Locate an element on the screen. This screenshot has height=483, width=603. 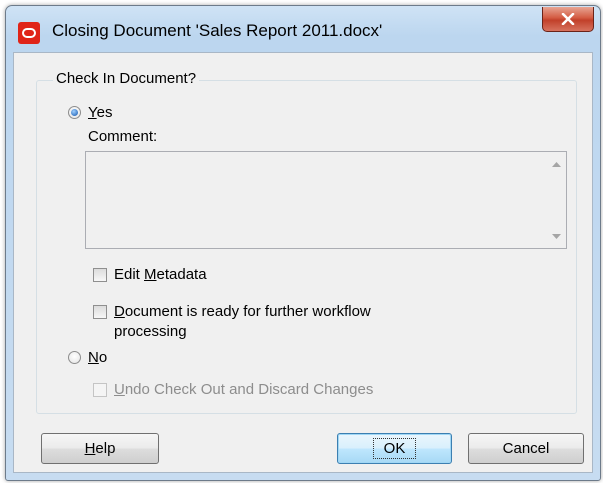
ok-button: OK is located at coordinates (394, 448).